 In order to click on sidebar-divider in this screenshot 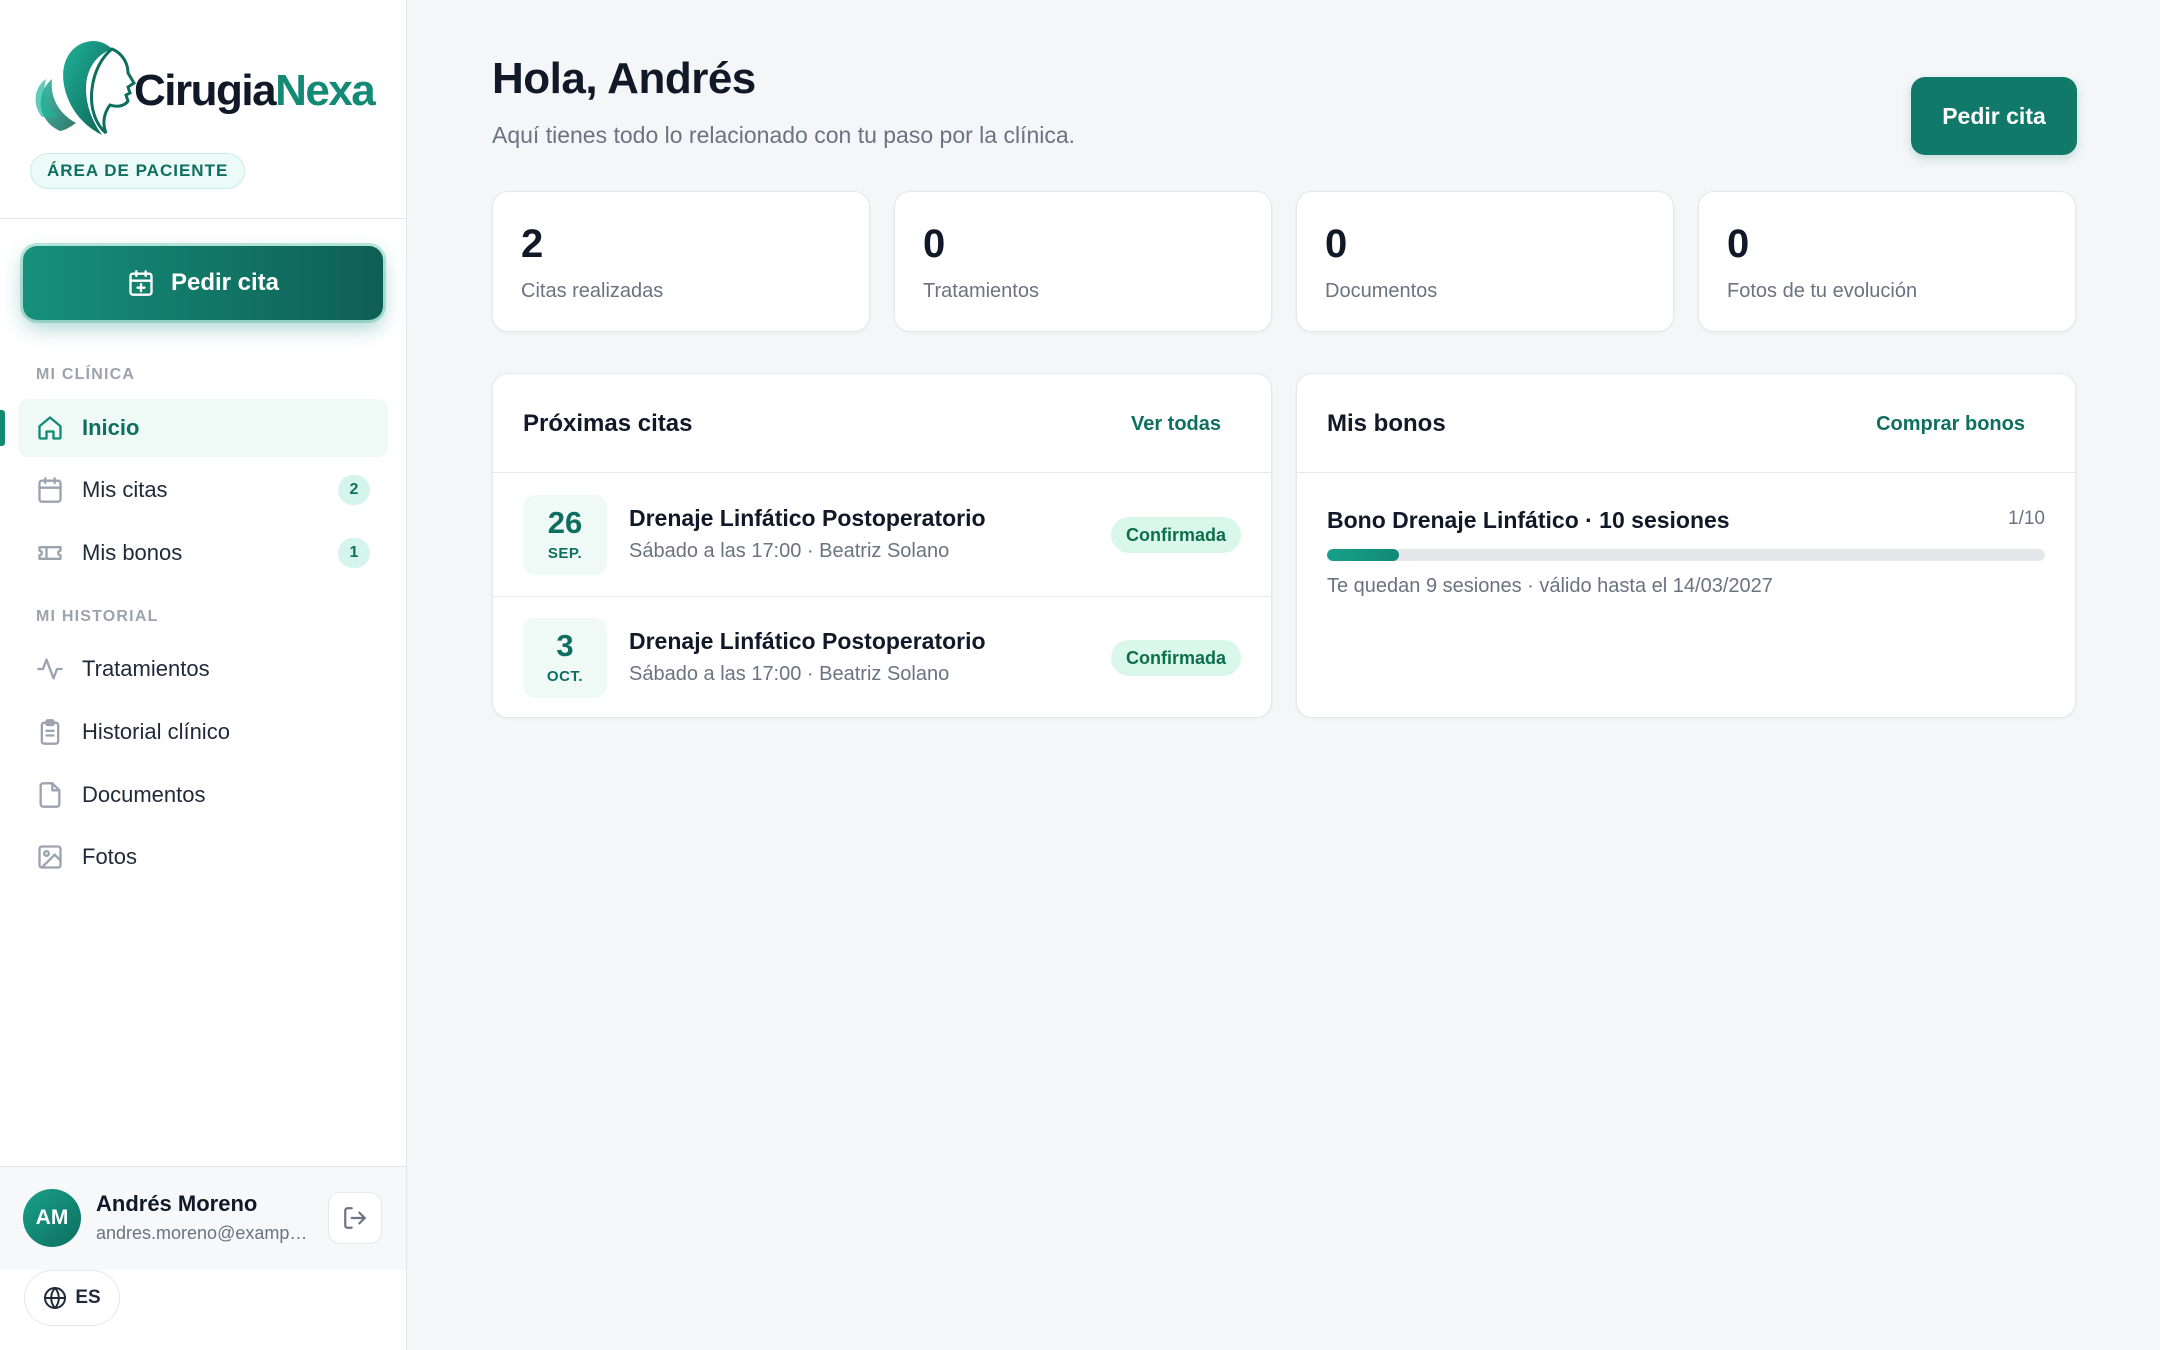, I will do `click(203, 218)`.